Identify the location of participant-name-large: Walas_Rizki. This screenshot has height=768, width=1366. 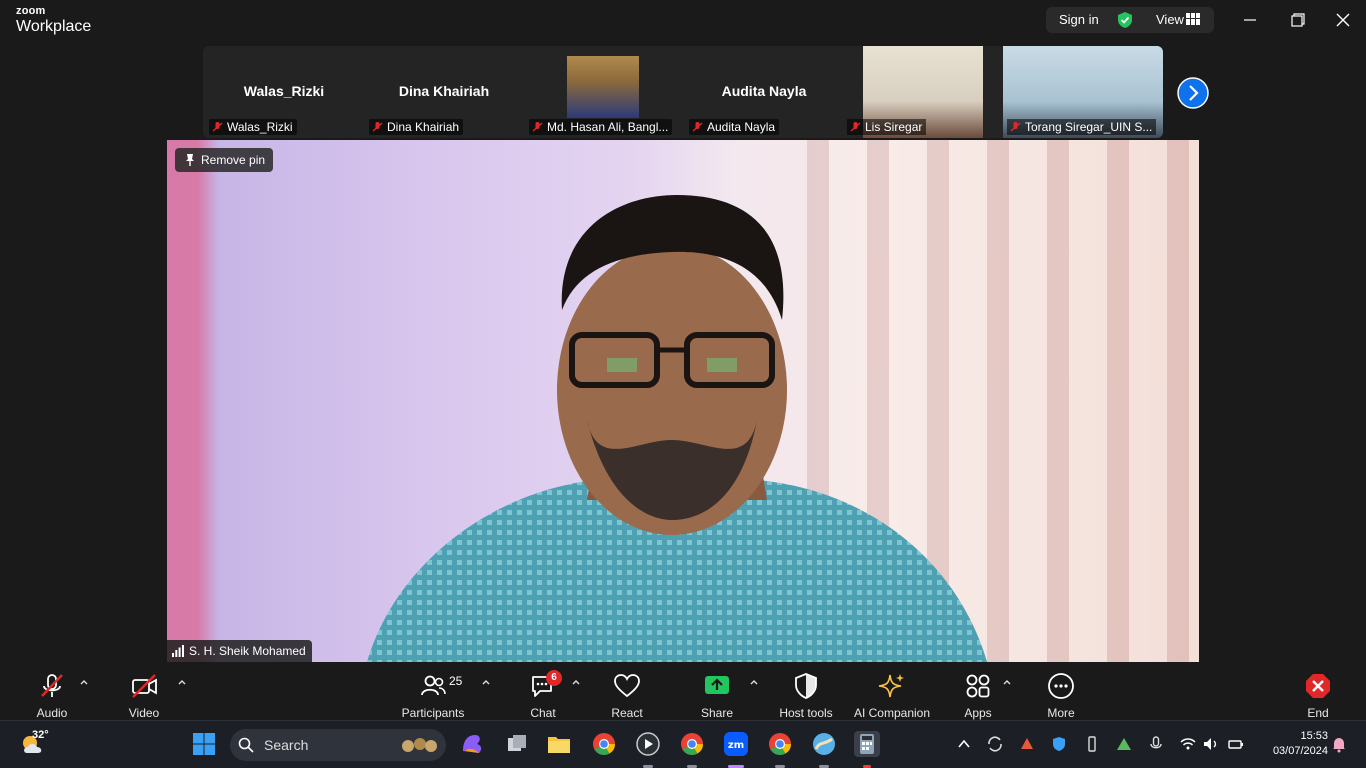
(284, 91).